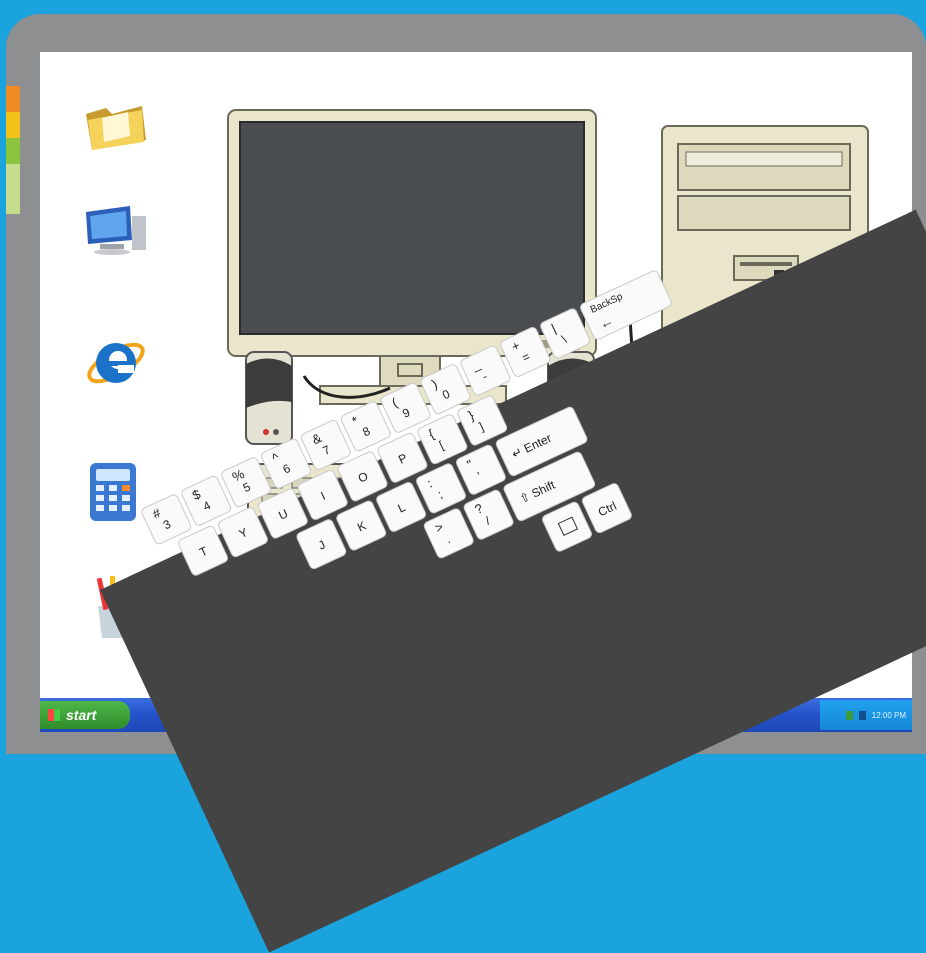  What do you see at coordinates (13, 125) in the screenshot?
I see `color-tab-yellow` at bounding box center [13, 125].